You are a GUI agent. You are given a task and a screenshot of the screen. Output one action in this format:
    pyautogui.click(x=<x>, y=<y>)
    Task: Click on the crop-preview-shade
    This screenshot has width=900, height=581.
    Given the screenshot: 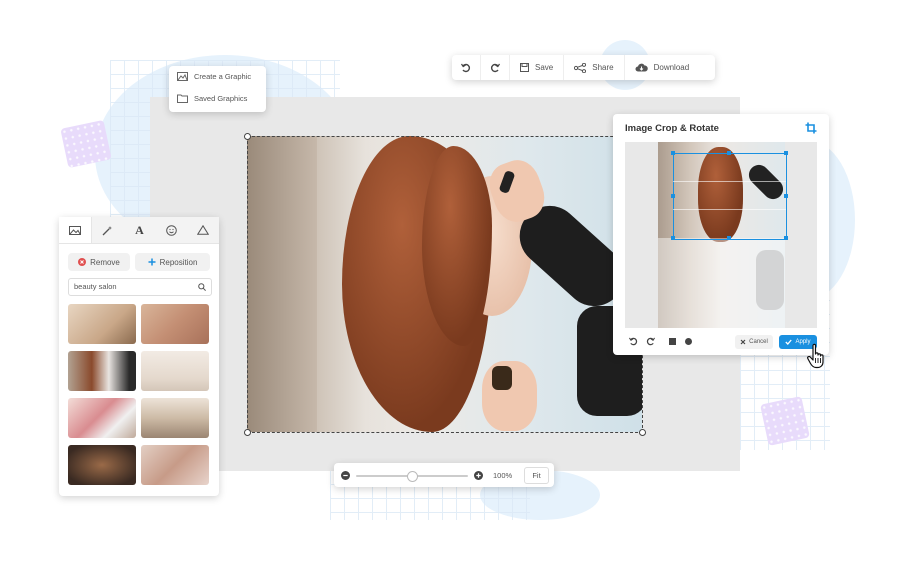 What is the action you would take?
    pyautogui.click(x=721, y=283)
    